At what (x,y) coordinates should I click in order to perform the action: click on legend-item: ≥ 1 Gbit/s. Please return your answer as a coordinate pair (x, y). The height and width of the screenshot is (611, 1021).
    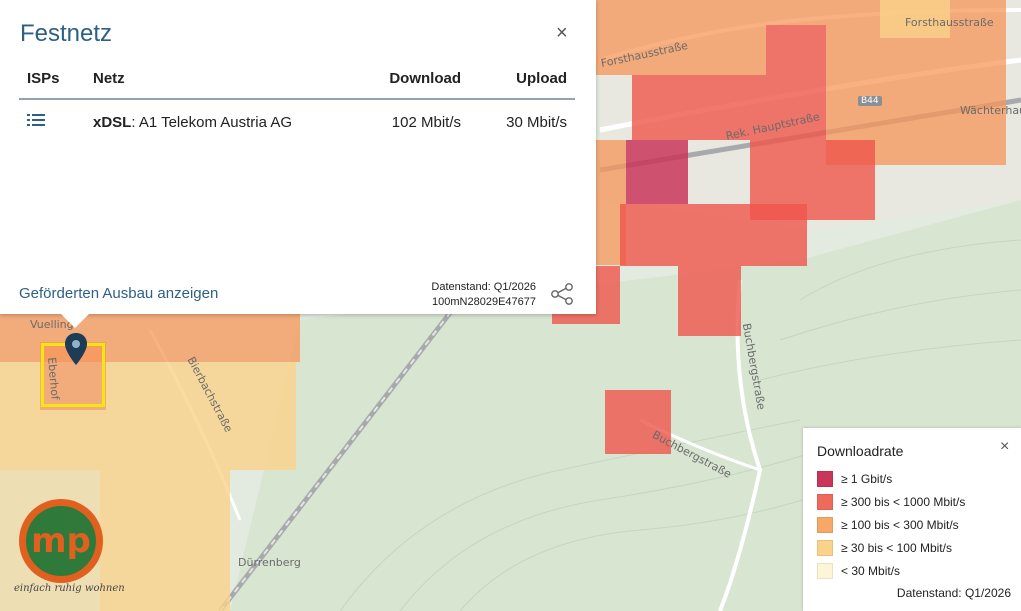
    Looking at the image, I should click on (854, 479).